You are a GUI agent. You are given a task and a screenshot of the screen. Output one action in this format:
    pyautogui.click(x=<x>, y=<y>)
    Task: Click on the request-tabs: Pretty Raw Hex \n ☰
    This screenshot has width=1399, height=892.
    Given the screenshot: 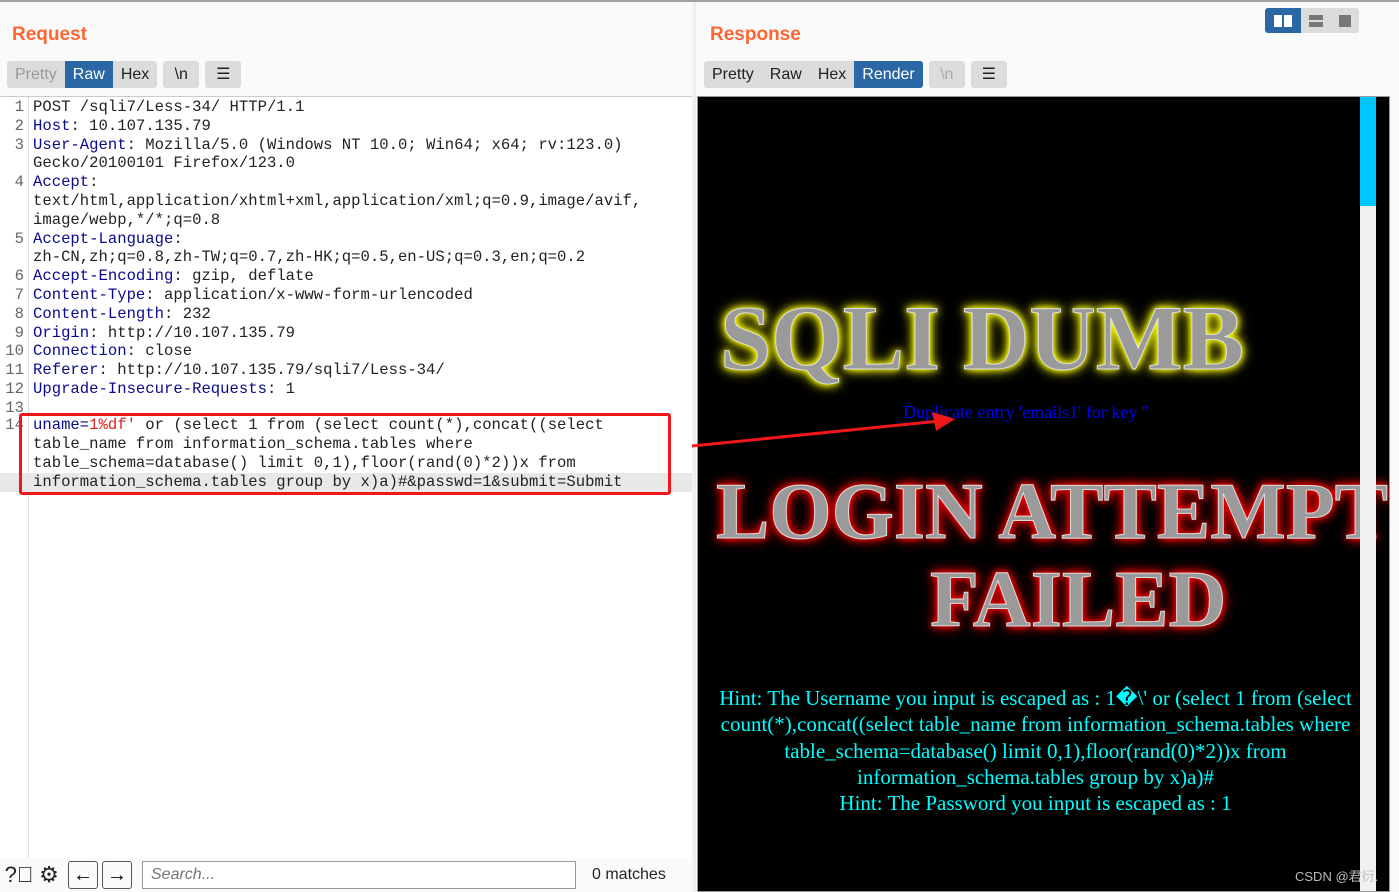 What is the action you would take?
    pyautogui.click(x=124, y=74)
    